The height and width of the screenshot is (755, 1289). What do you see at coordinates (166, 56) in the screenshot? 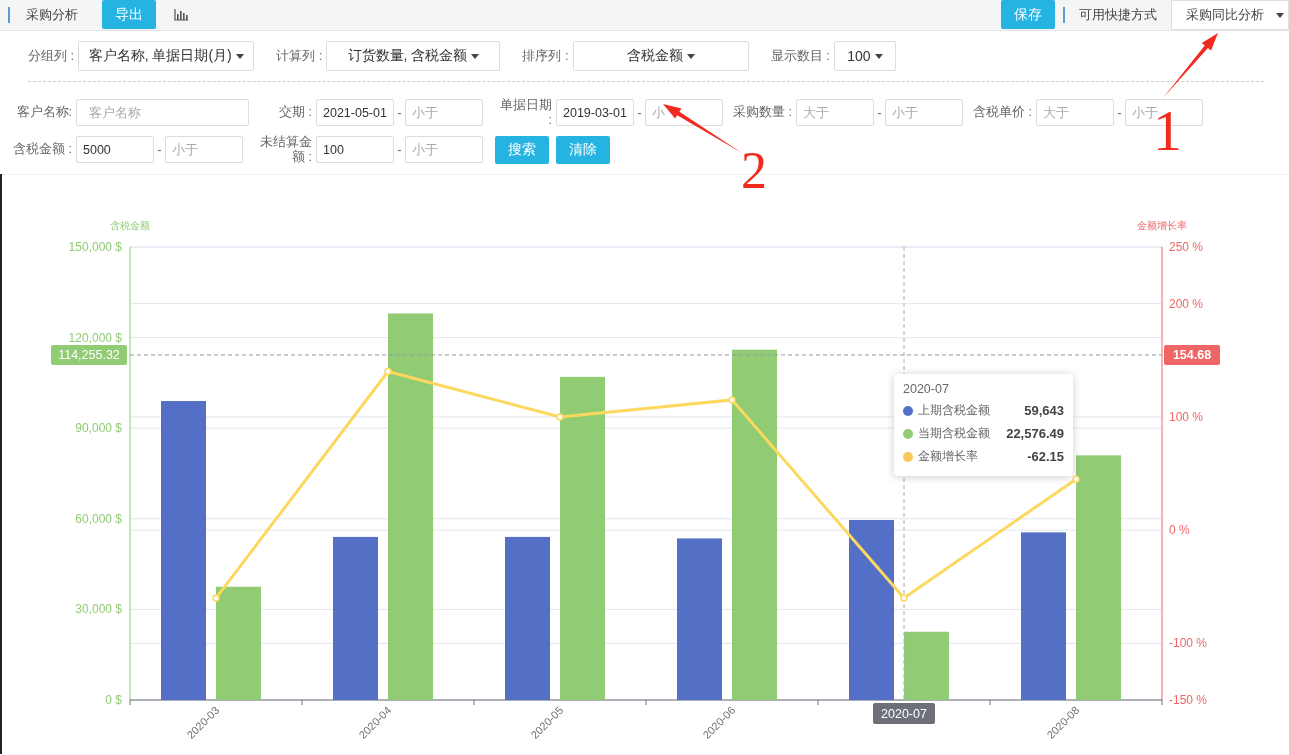
I see `option-select: 客户名称, 单据日期(月)` at bounding box center [166, 56].